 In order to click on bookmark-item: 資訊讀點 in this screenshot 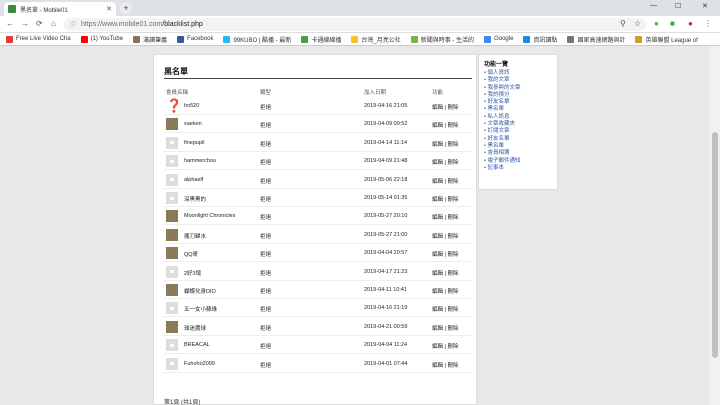, I will do `click(540, 39)`.